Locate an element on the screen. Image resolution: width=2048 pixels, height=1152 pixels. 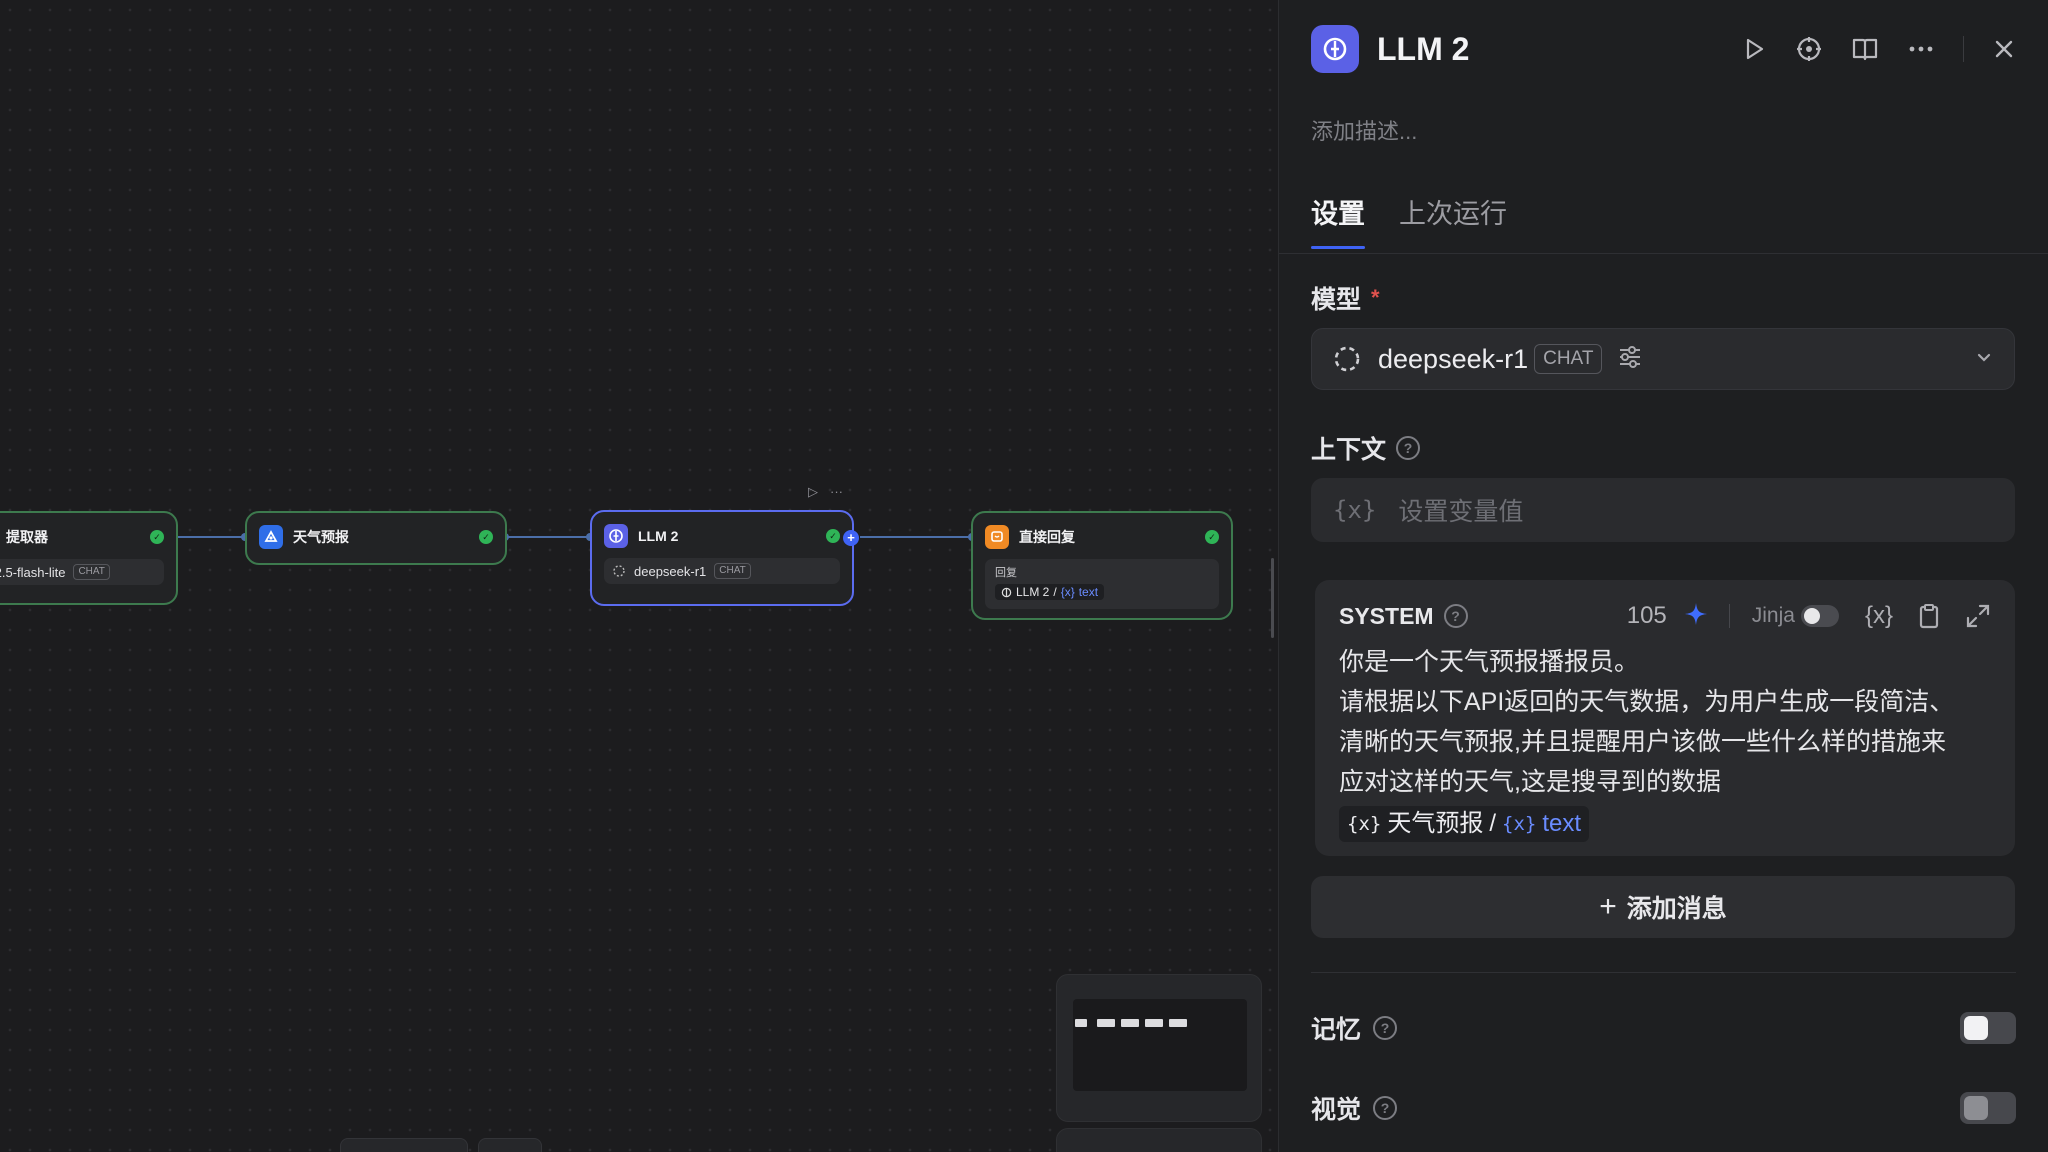
clipboard-icon is located at coordinates (1929, 616).